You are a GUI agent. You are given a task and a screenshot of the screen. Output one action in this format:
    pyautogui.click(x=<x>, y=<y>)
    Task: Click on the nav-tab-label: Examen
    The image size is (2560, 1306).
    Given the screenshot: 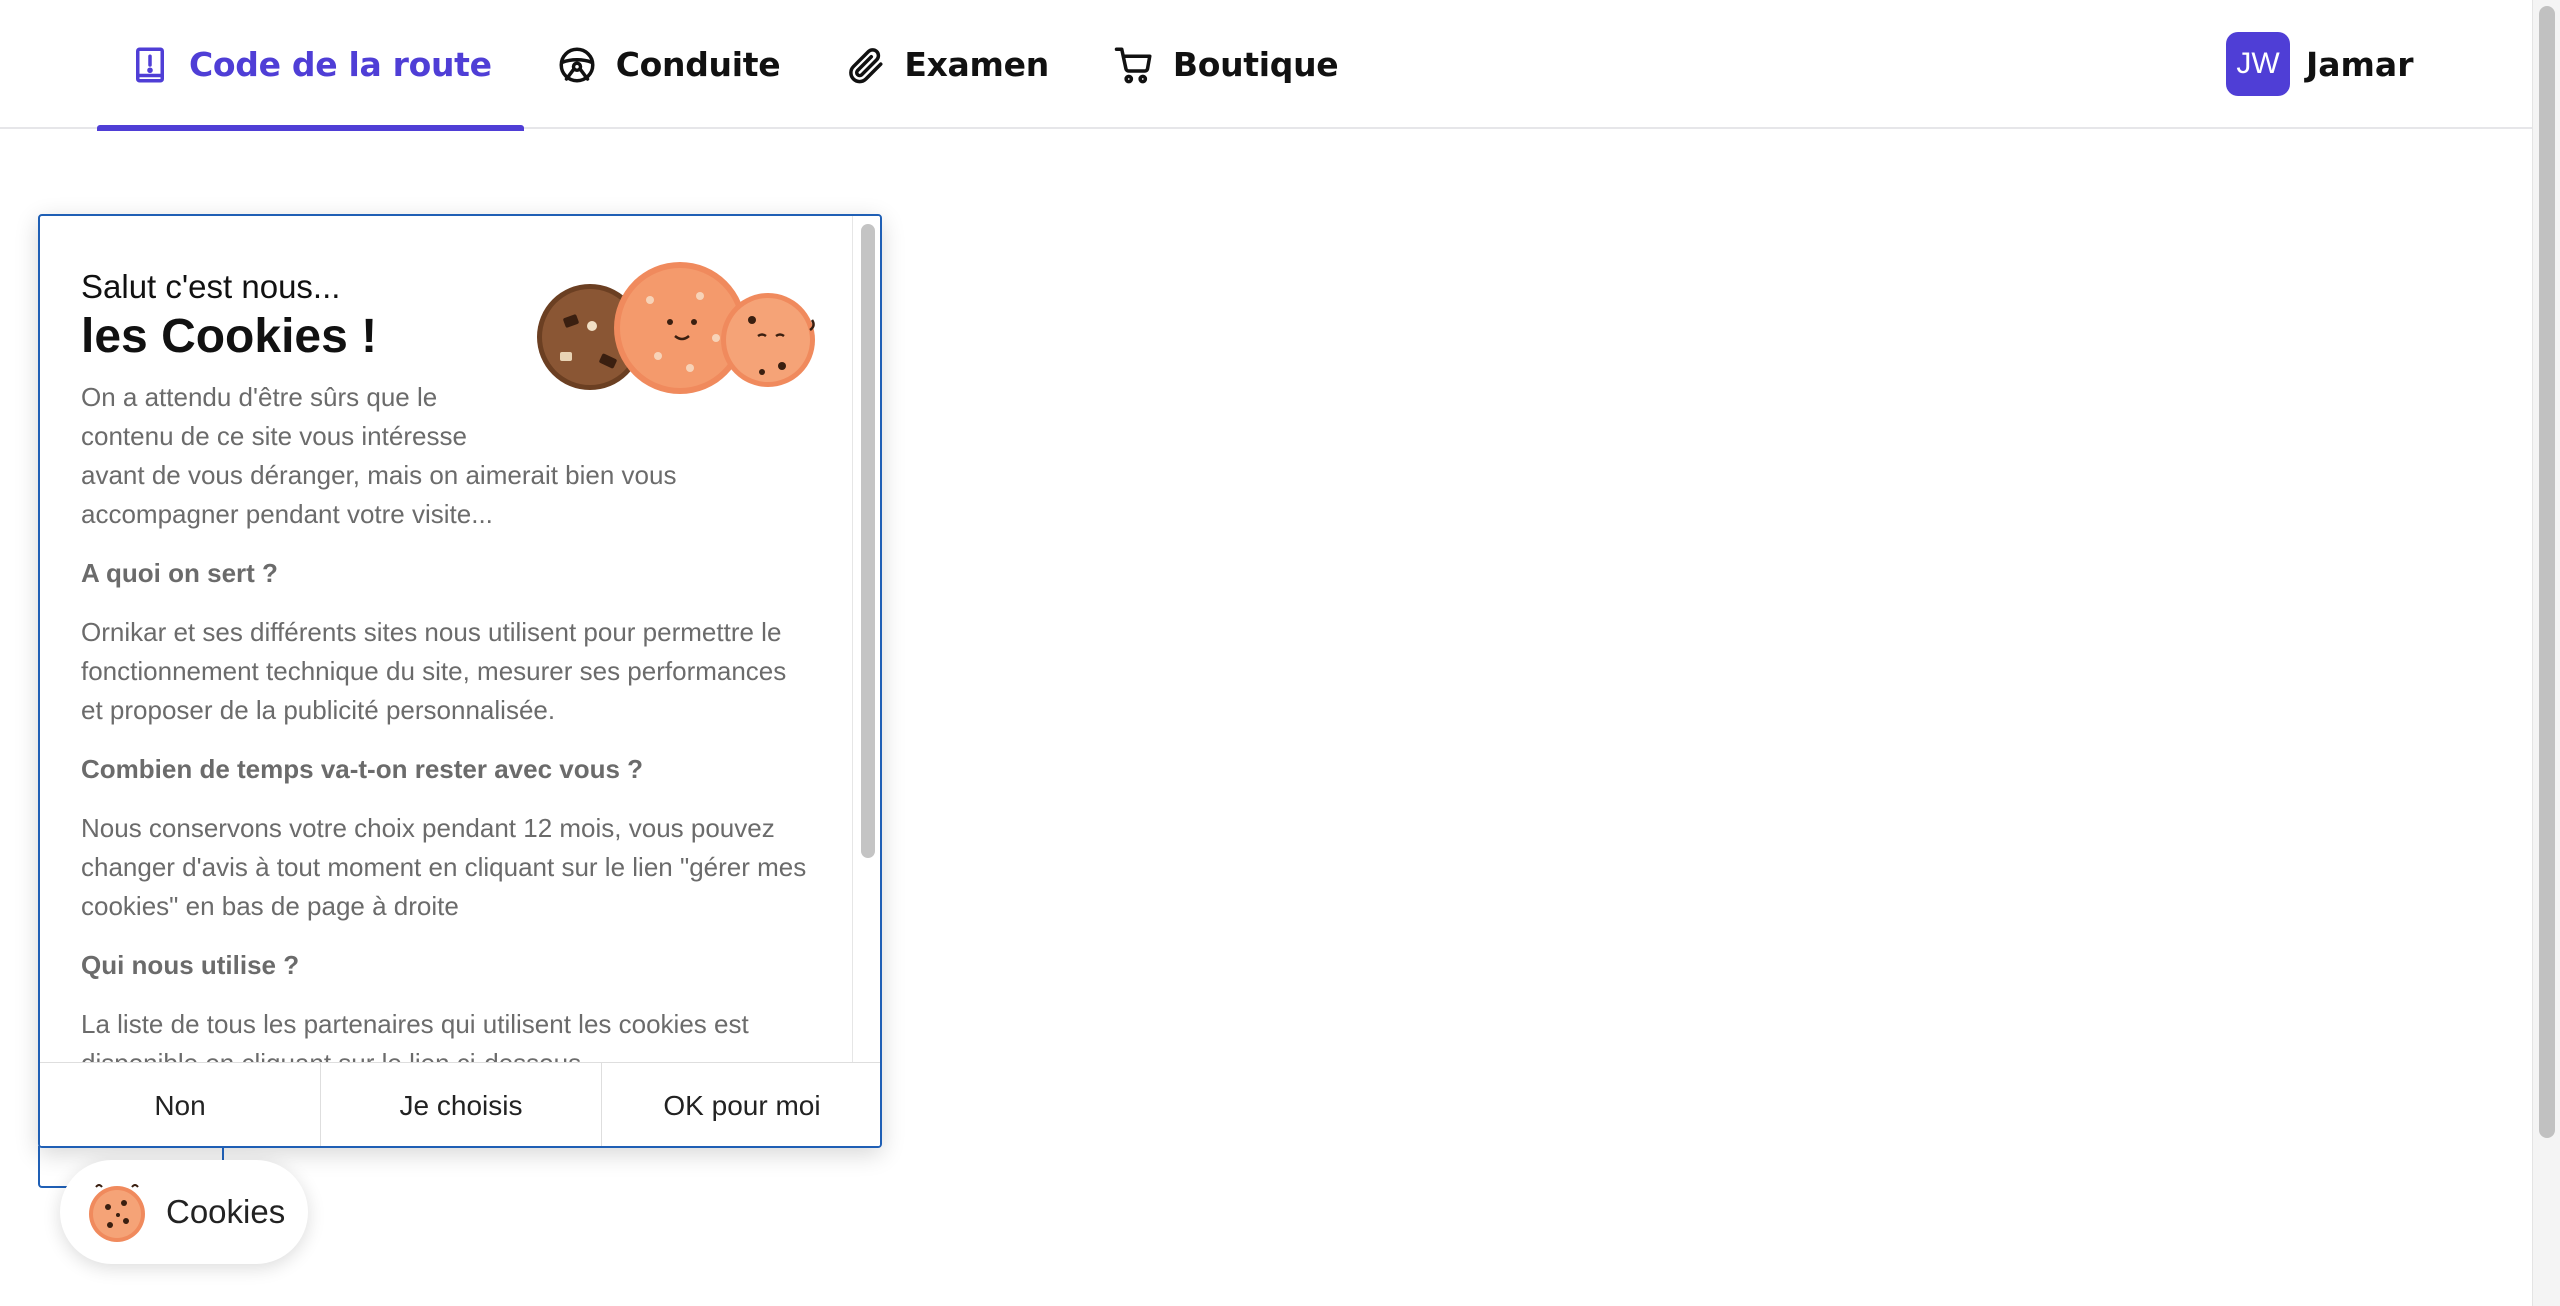 What is the action you would take?
    pyautogui.click(x=976, y=64)
    